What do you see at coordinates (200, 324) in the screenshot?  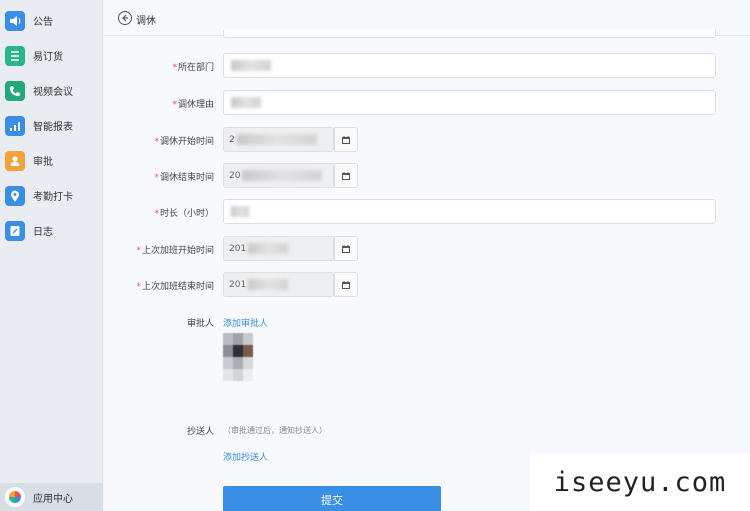 I see `approver-label: 审批人` at bounding box center [200, 324].